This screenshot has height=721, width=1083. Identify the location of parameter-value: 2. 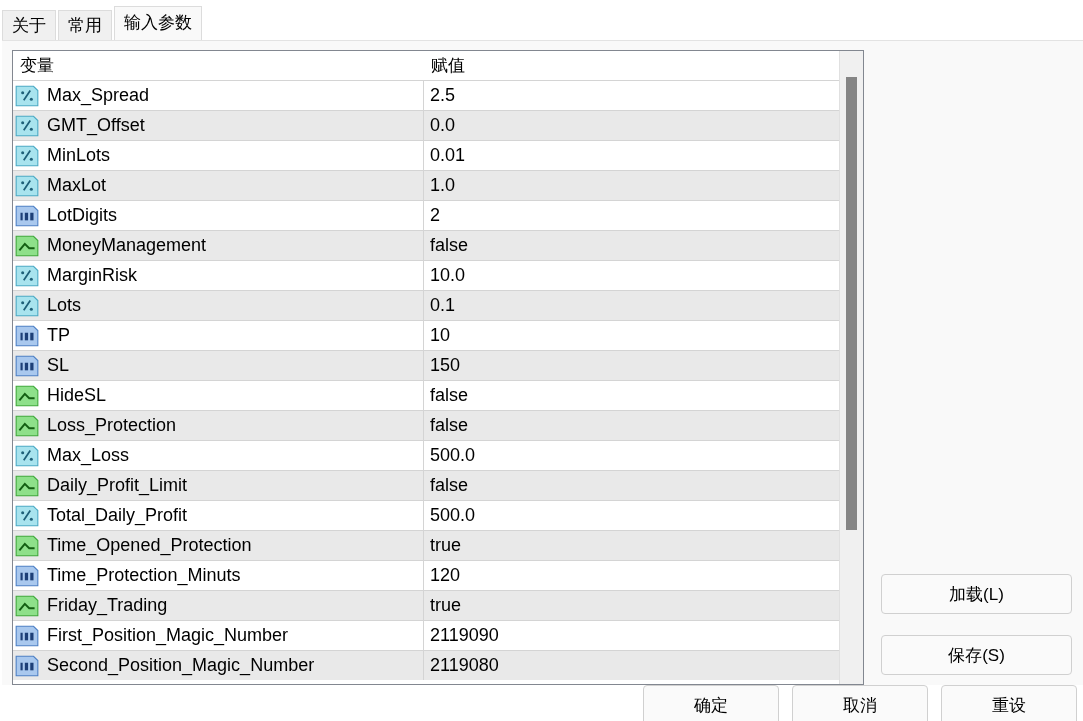
(631, 215).